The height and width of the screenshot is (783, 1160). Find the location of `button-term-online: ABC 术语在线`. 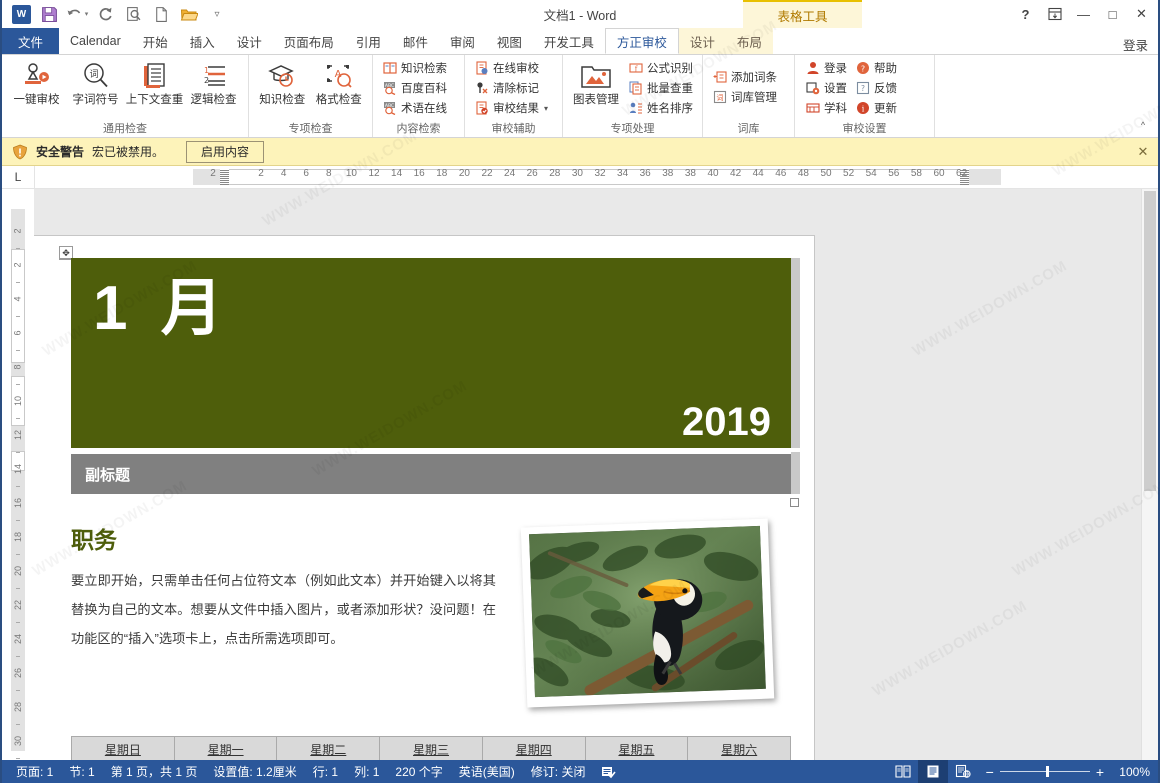

button-term-online: ABC 术语在线 is located at coordinates (414, 108).